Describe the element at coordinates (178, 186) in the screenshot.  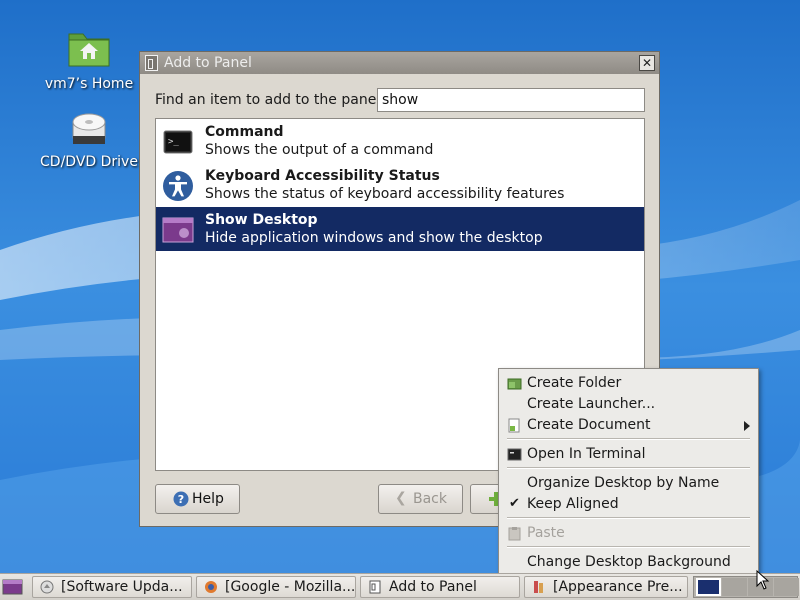
I see `accessibility-icon` at that location.